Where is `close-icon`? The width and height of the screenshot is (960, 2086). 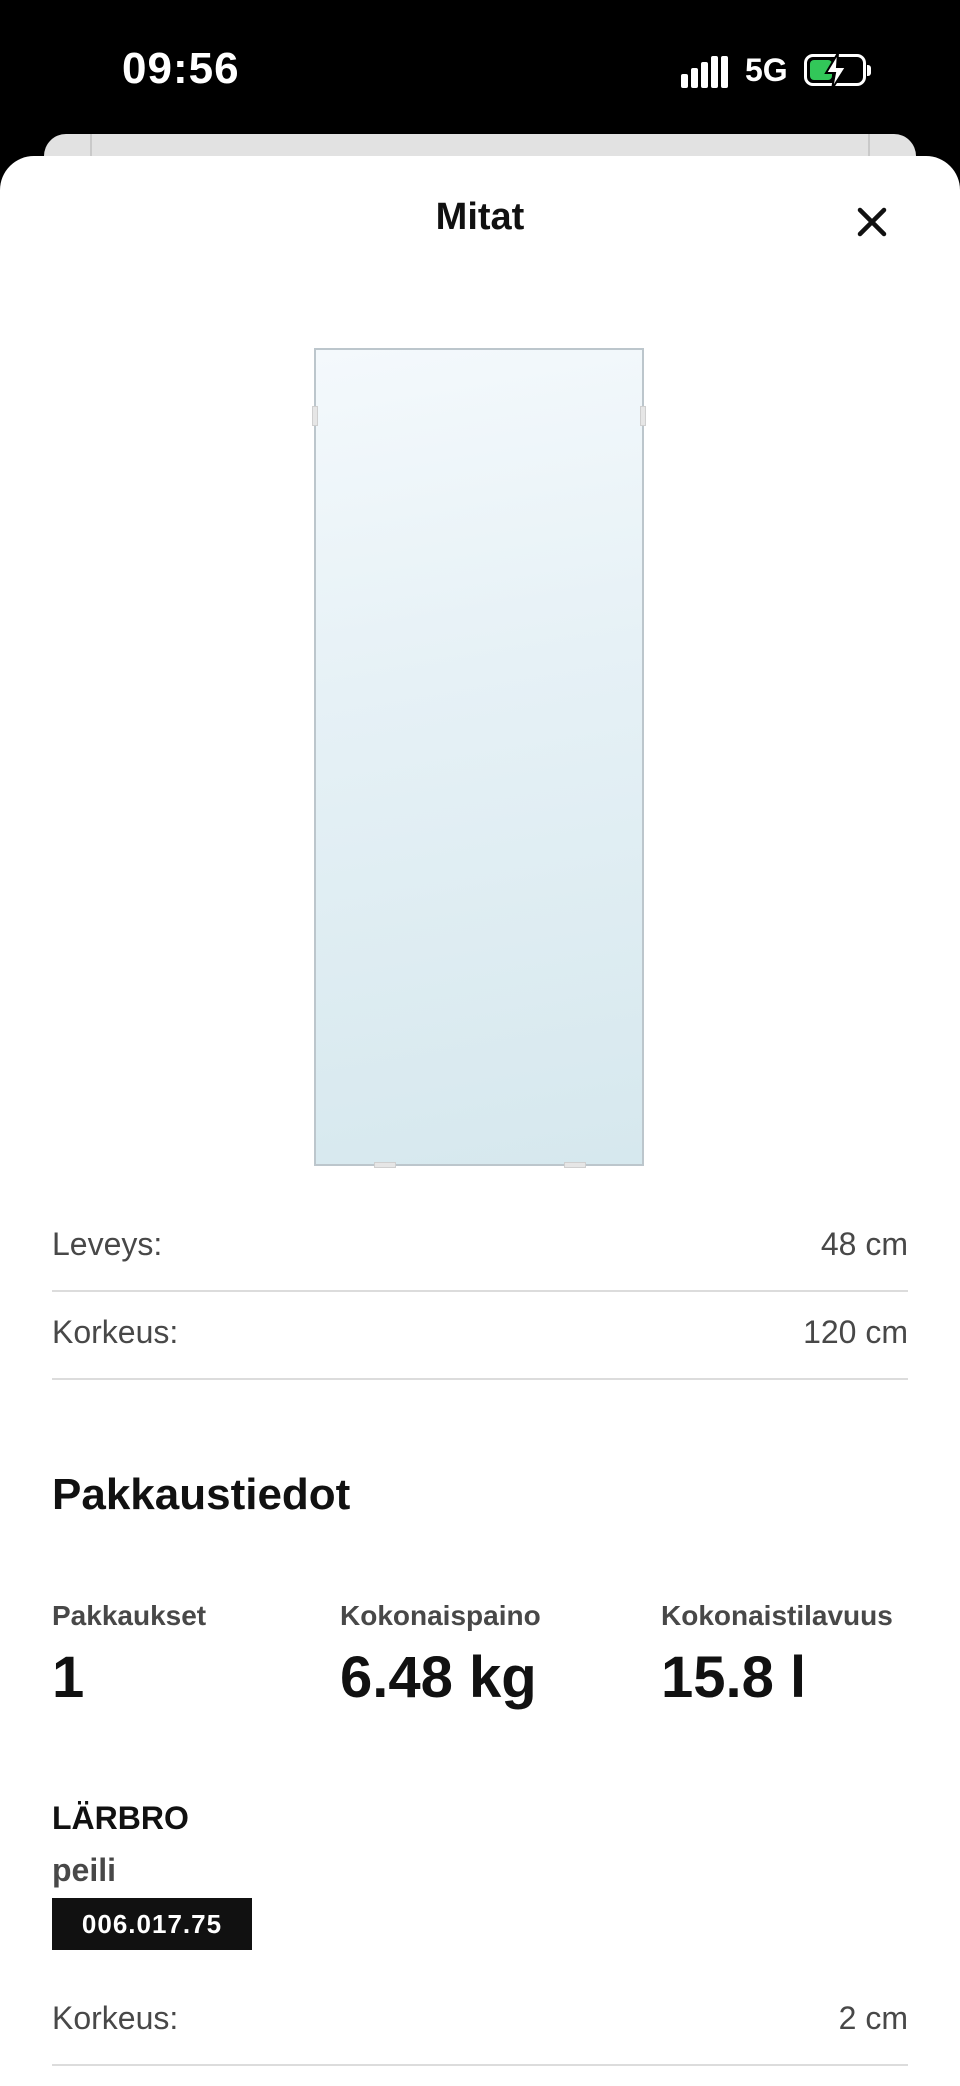
close-icon is located at coordinates (872, 222).